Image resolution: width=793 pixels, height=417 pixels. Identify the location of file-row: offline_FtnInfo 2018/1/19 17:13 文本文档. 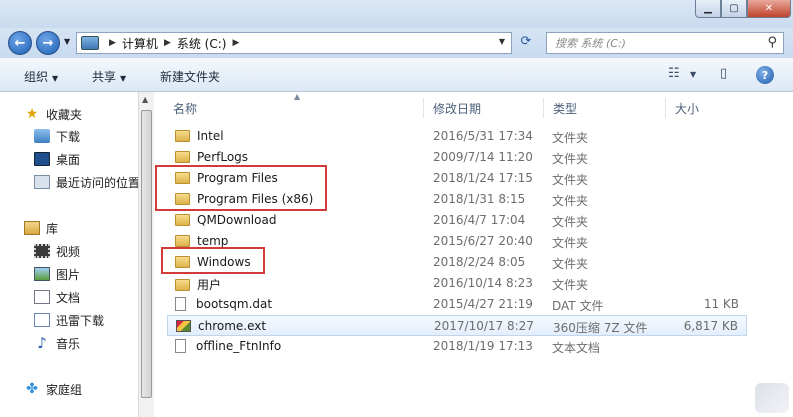
(457, 346).